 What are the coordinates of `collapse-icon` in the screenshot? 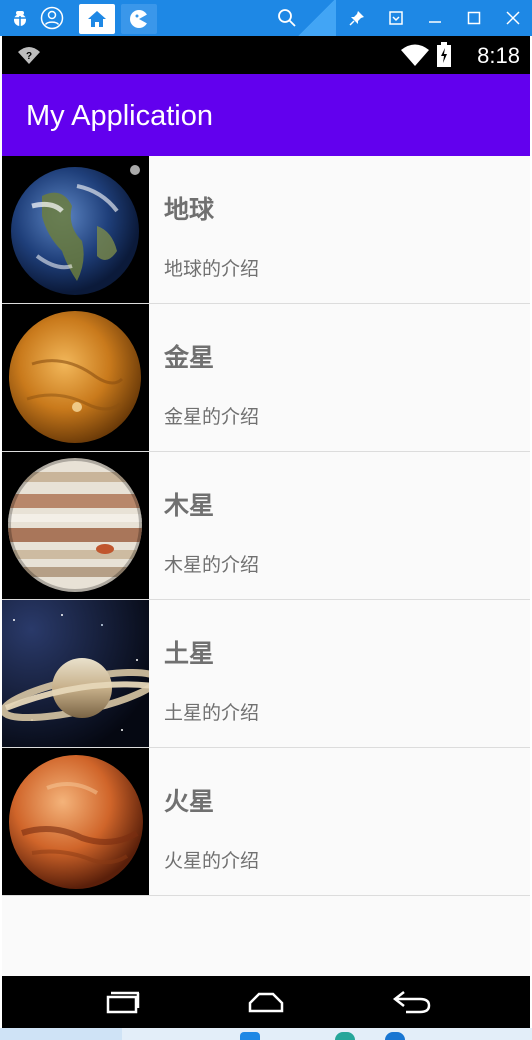 It's located at (395, 18).